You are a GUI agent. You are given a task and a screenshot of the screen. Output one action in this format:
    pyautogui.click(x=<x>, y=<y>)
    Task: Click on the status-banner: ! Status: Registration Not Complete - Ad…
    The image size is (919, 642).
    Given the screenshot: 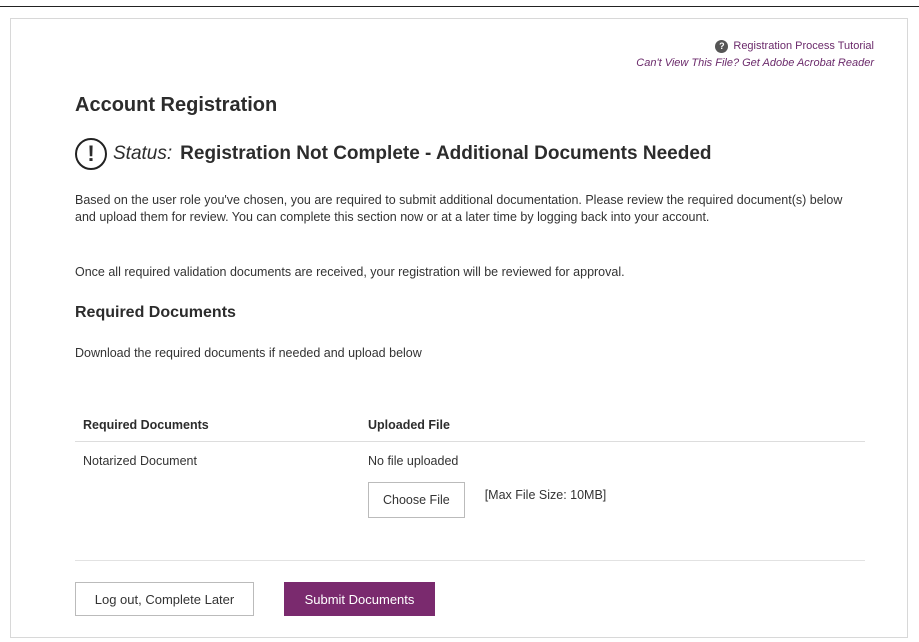 What is the action you would take?
    pyautogui.click(x=393, y=154)
    